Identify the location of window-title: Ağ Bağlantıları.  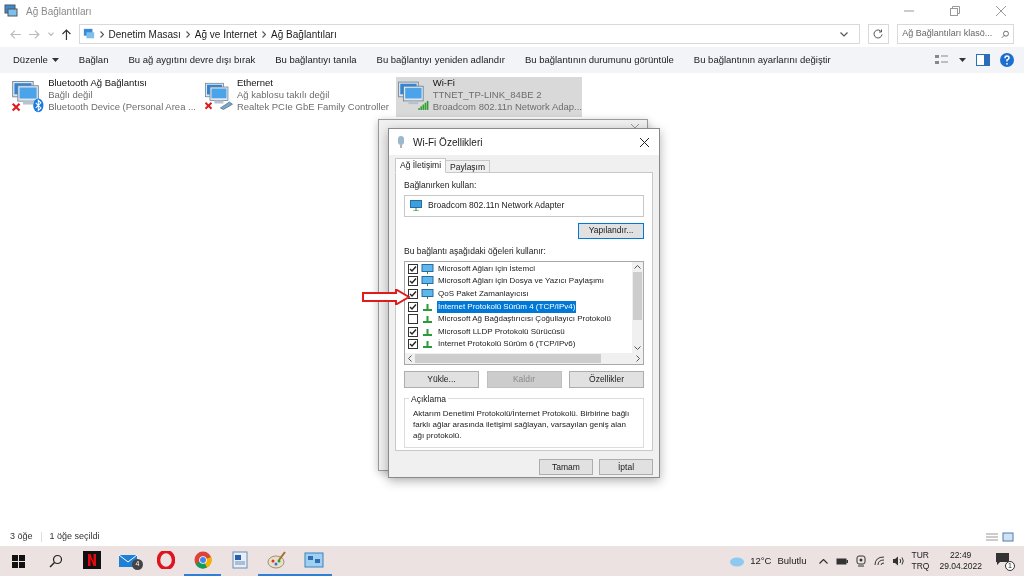
(59, 11).